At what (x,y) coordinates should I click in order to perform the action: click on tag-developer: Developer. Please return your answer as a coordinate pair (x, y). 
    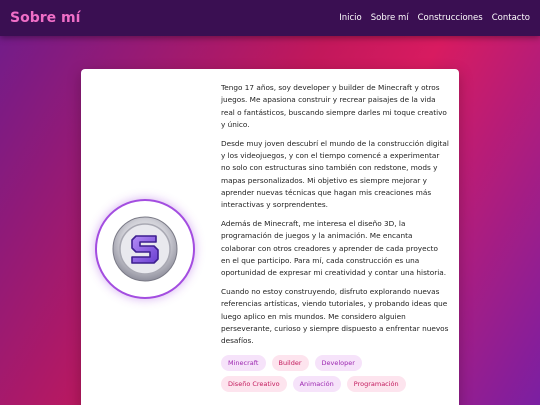
    Looking at the image, I should click on (338, 363).